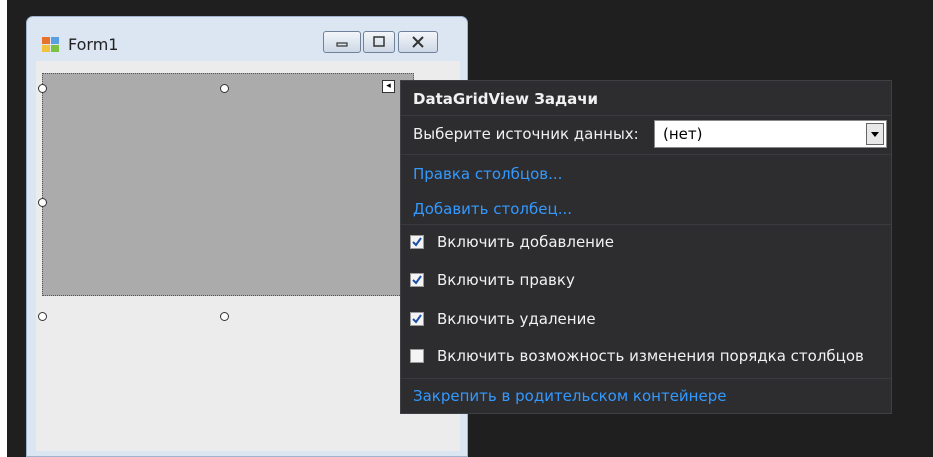 The height and width of the screenshot is (457, 933). I want to click on minimize-icon, so click(342, 42).